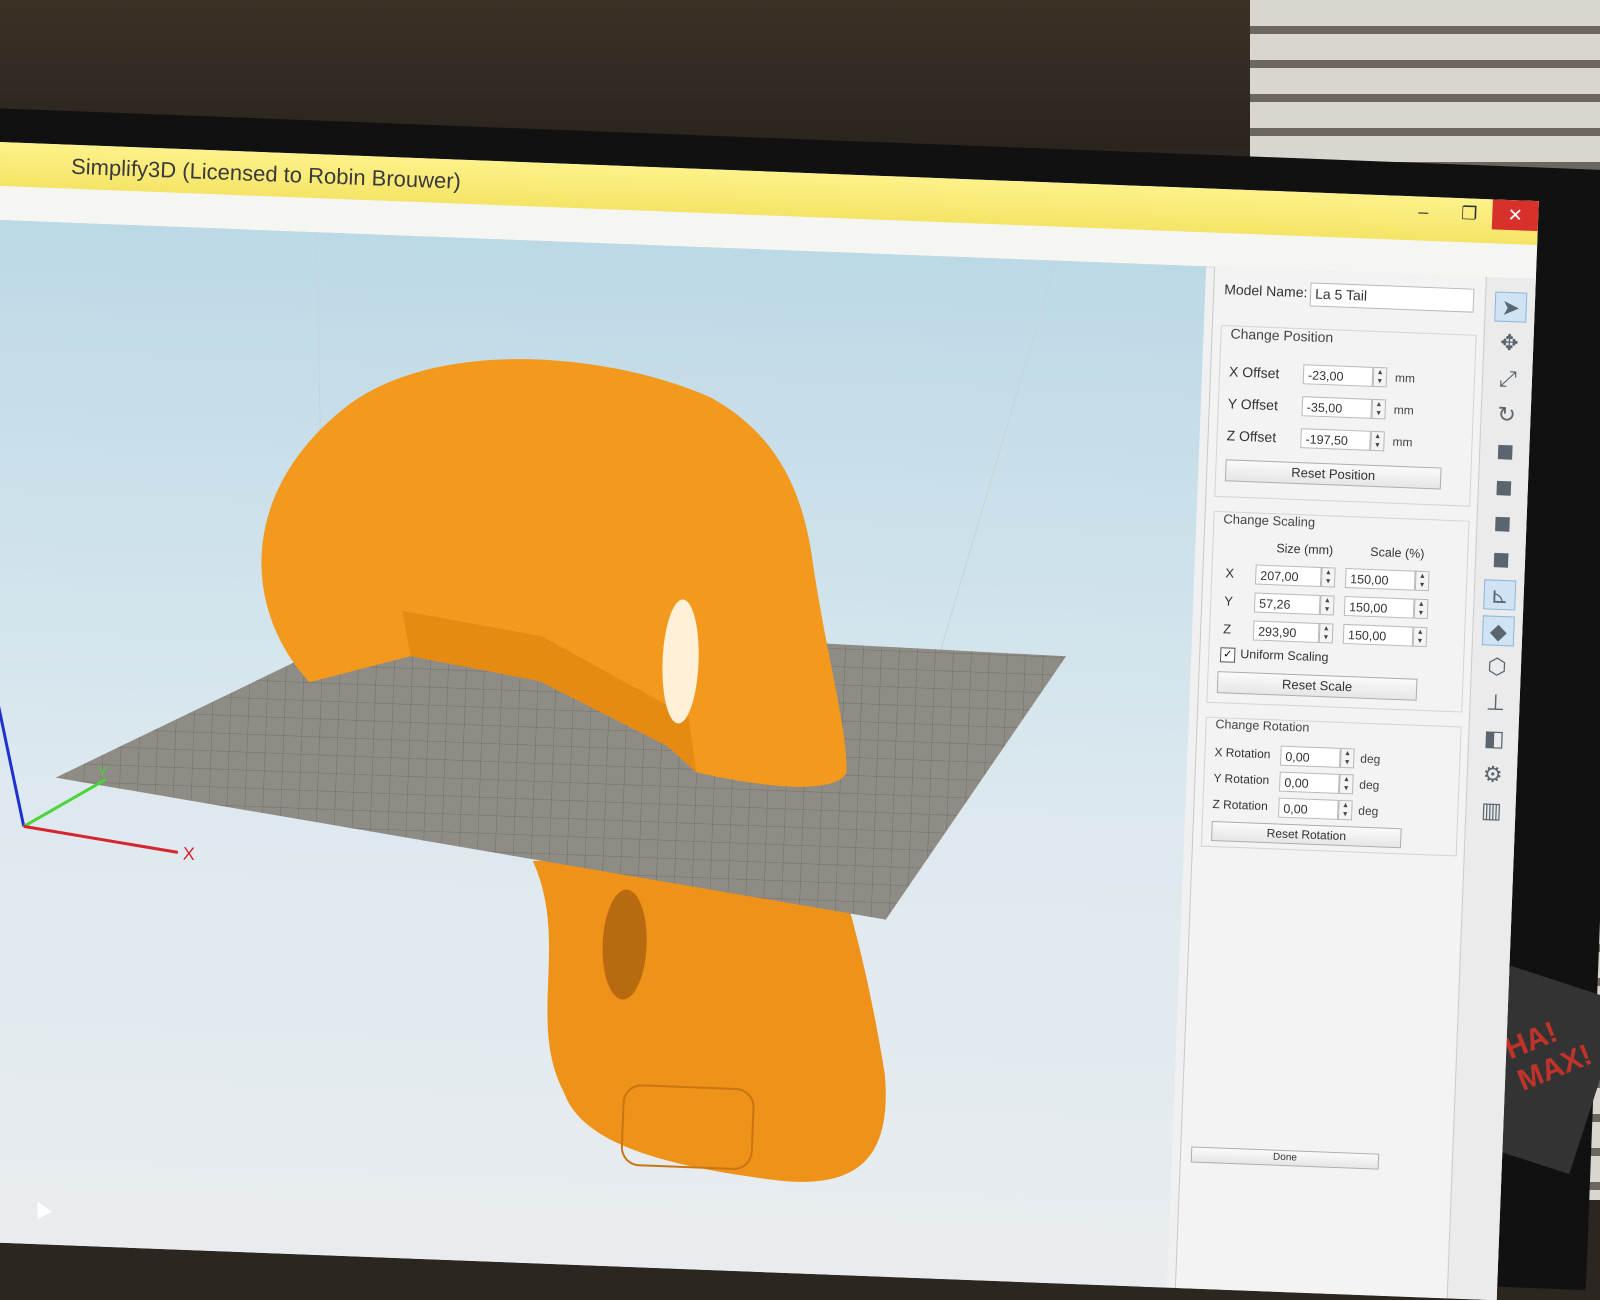 The image size is (1600, 1300). Describe the element at coordinates (1379, 607) in the screenshot. I see `scale-y-input: 150,00` at that location.